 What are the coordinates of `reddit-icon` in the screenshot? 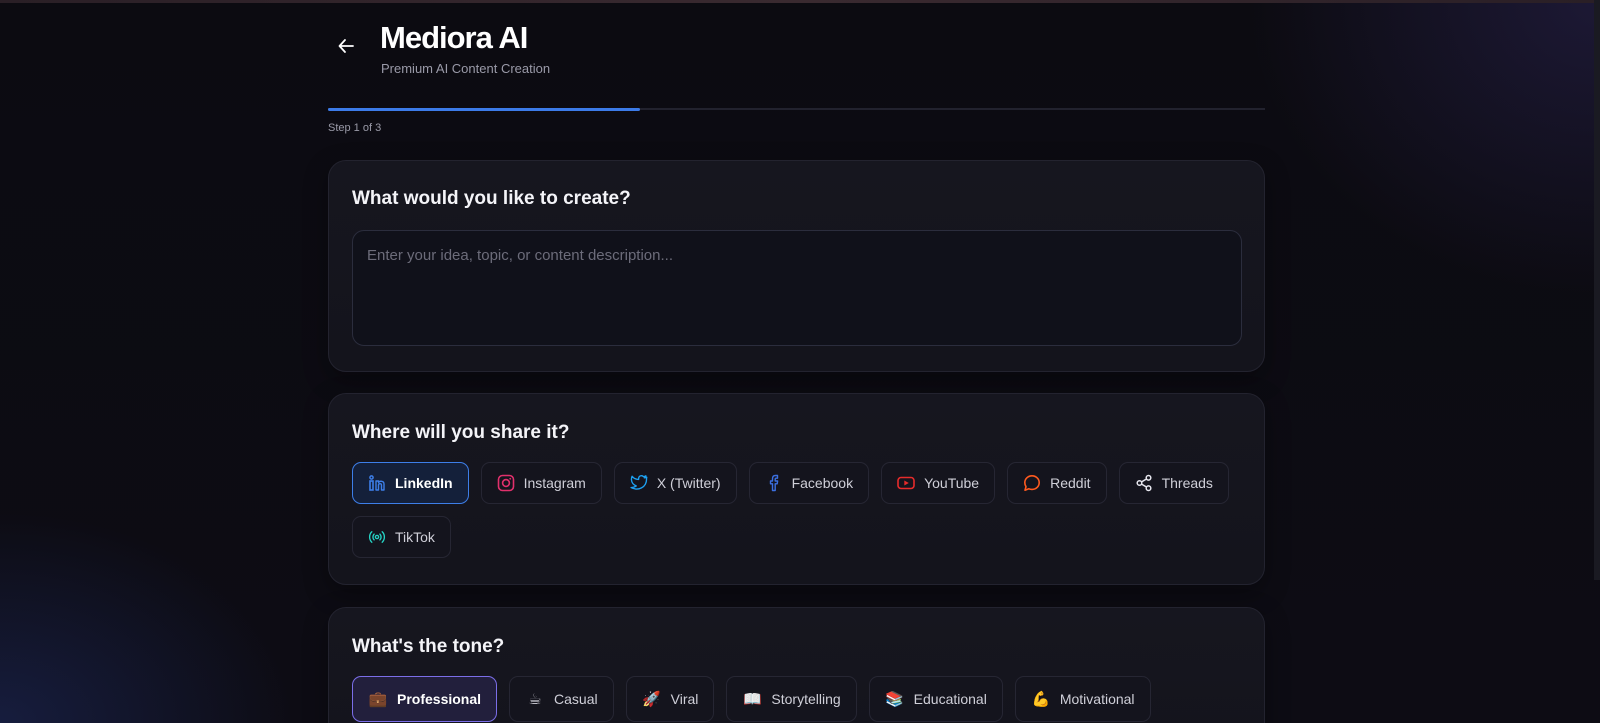 It's located at (1032, 483).